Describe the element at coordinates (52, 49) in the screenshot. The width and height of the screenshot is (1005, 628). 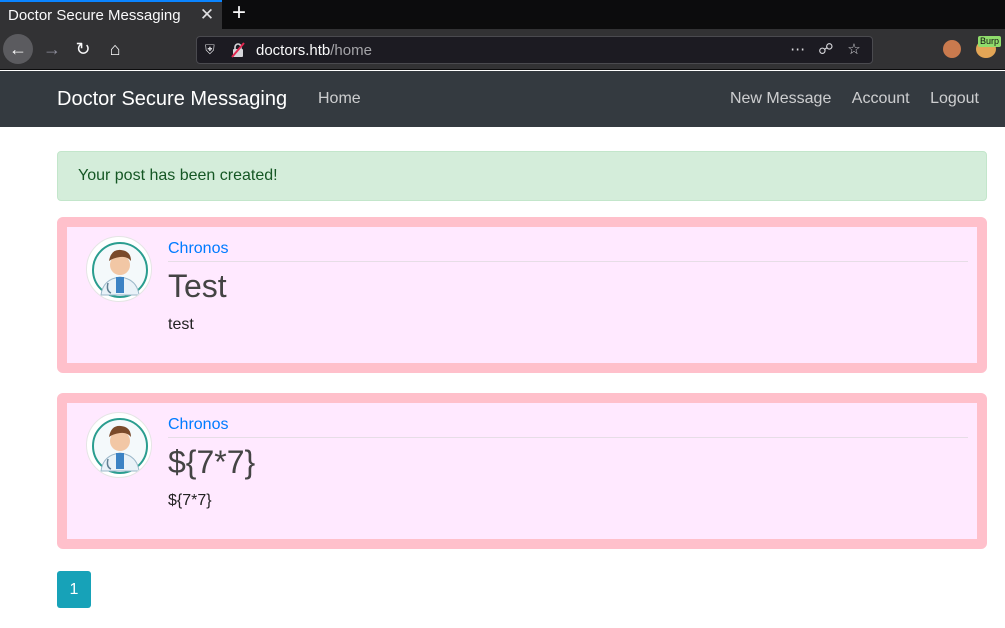
I see `forward-arrow-icon: →` at that location.